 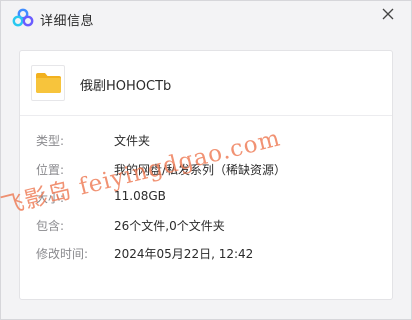 I want to click on cloud-logo-icon, so click(x=23, y=18).